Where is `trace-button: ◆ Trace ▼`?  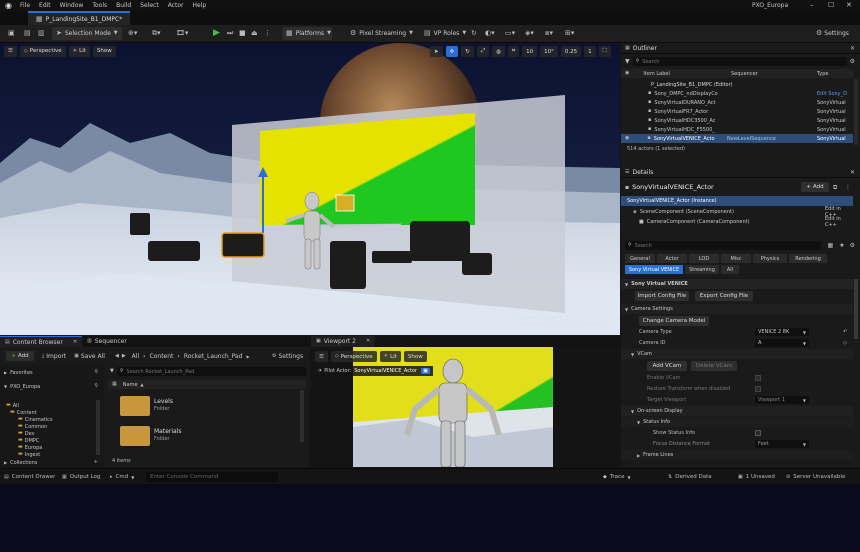
trace-button: ◆ Trace ▼ is located at coordinates (617, 477).